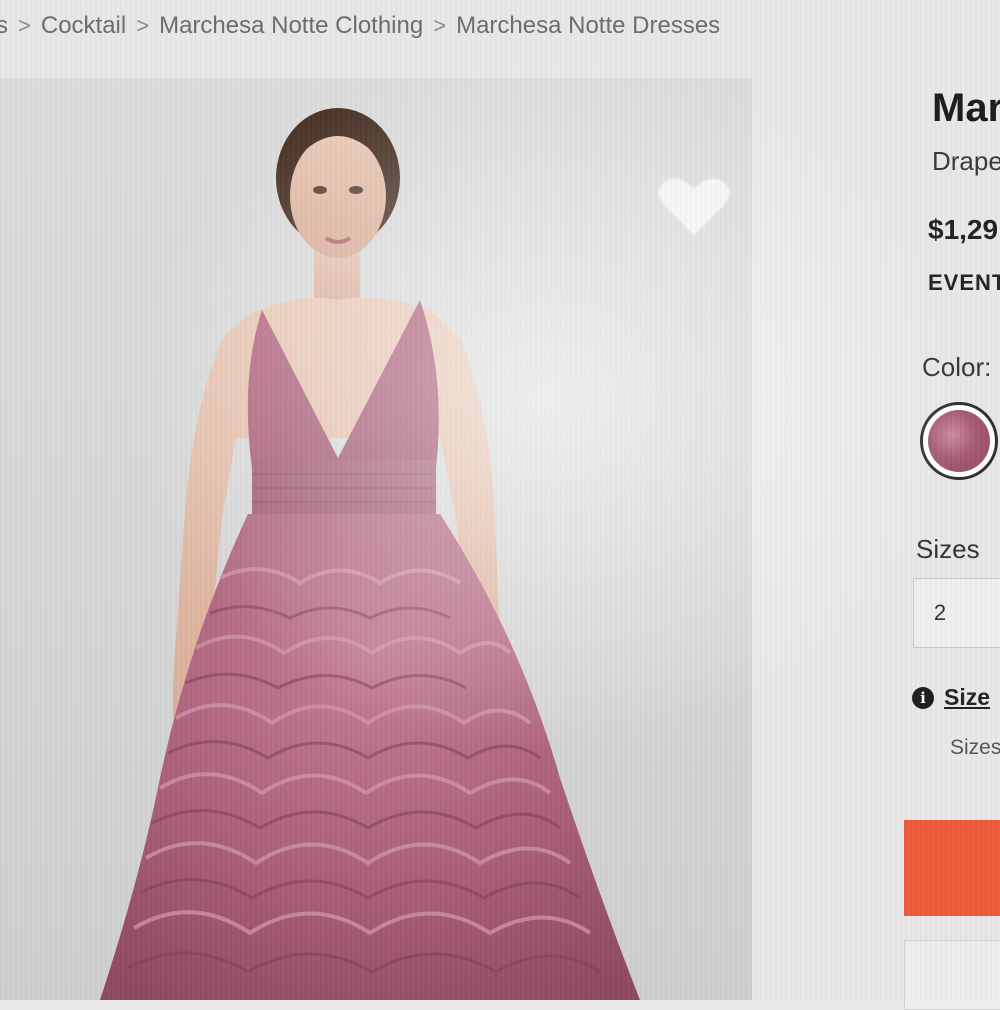 The image size is (1000, 1010). Describe the element at coordinates (4, 26) in the screenshot. I see `breadcrumb-item-0: s` at that location.